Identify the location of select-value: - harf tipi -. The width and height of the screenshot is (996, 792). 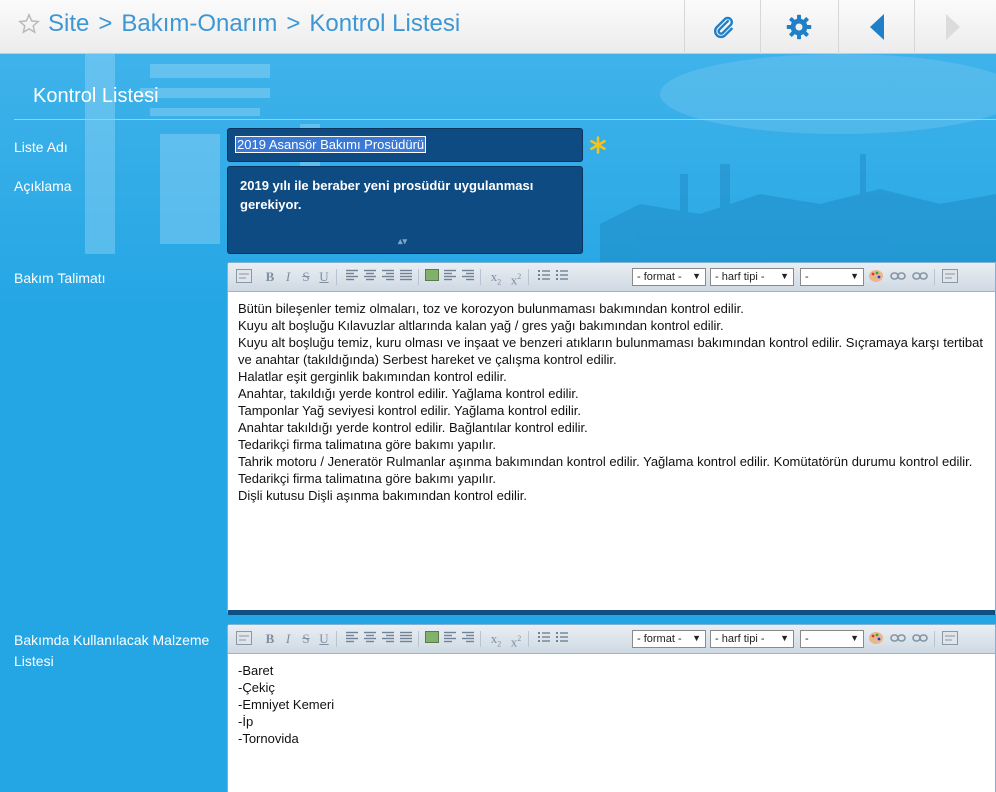
(740, 277).